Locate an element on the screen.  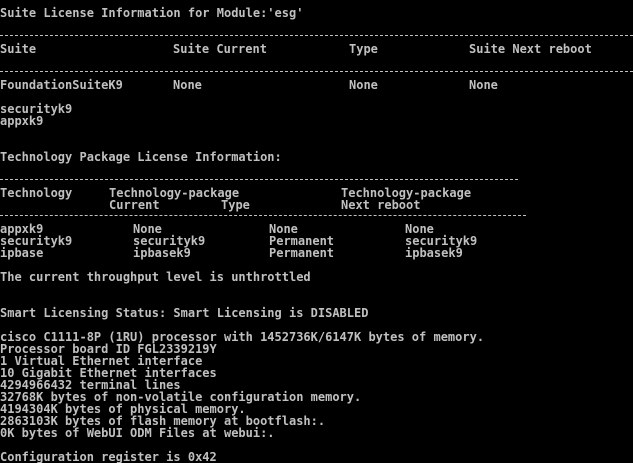
tech-table-header-row2: Current Type Next reboot is located at coordinates (316, 205).